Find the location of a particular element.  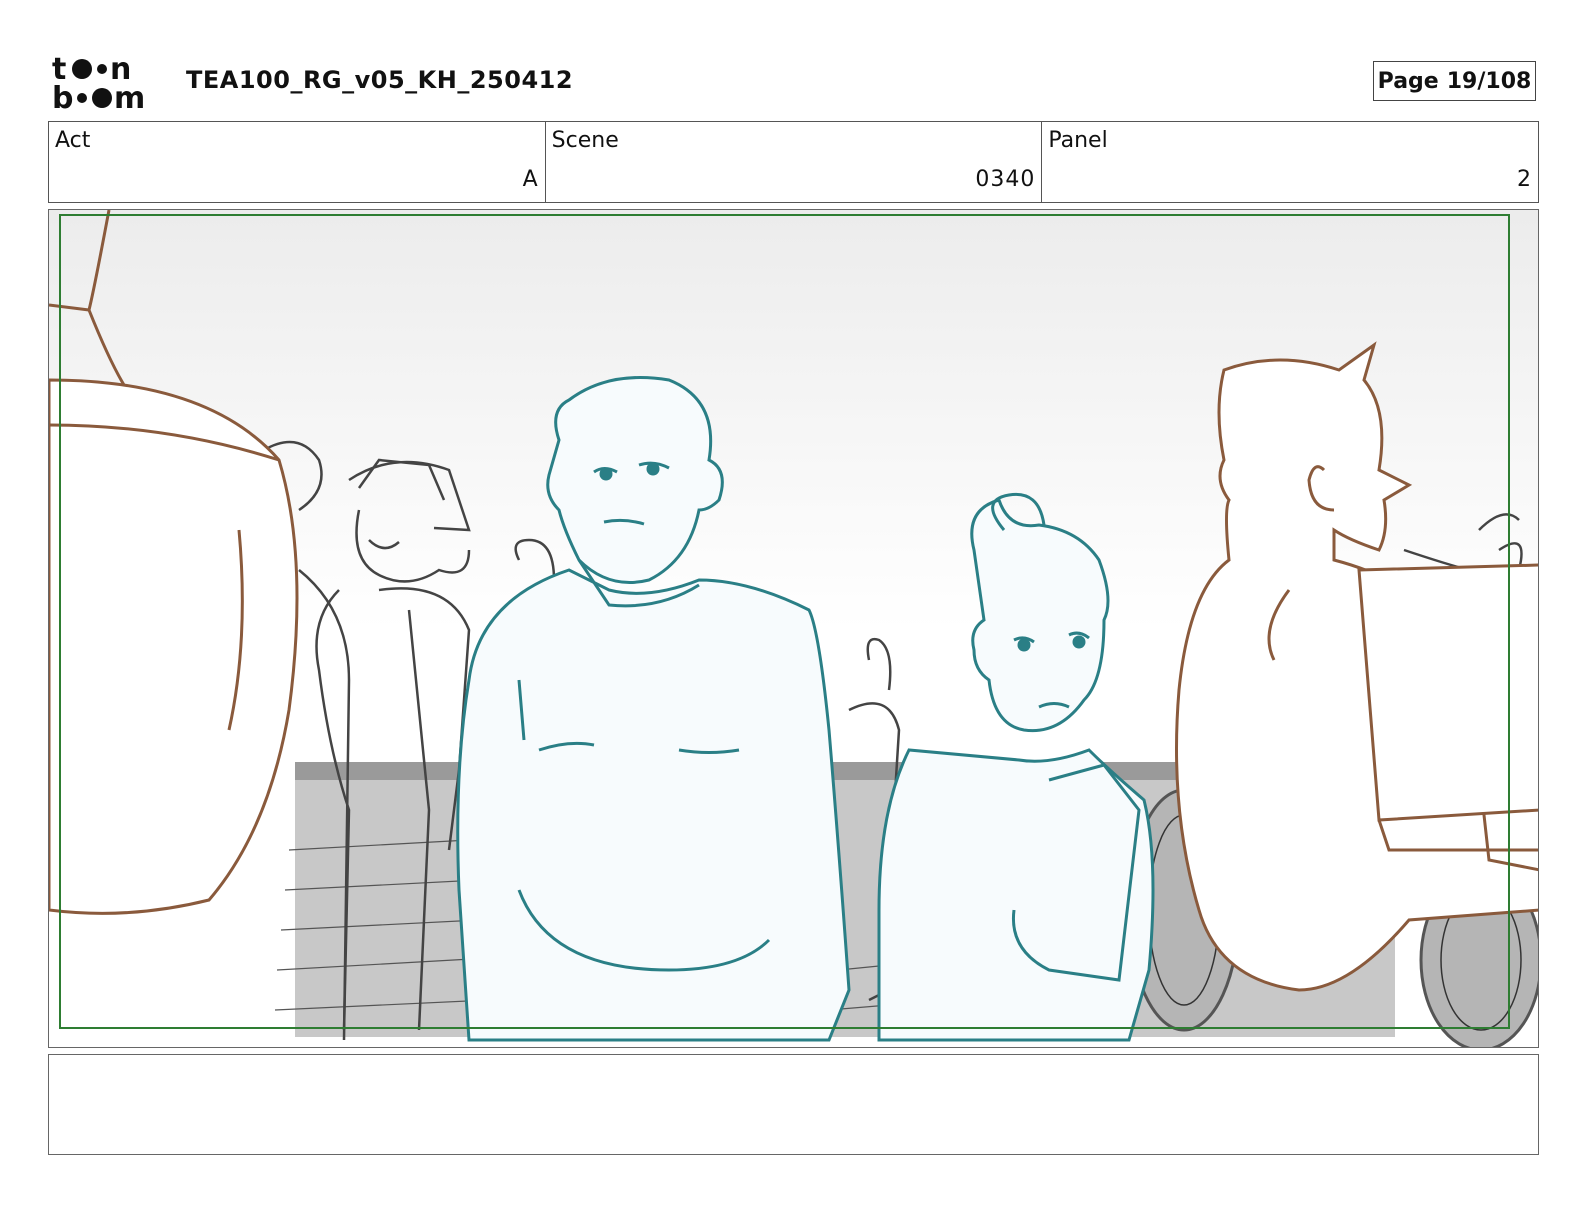

panel-cell: Panel 2 is located at coordinates (1290, 162).